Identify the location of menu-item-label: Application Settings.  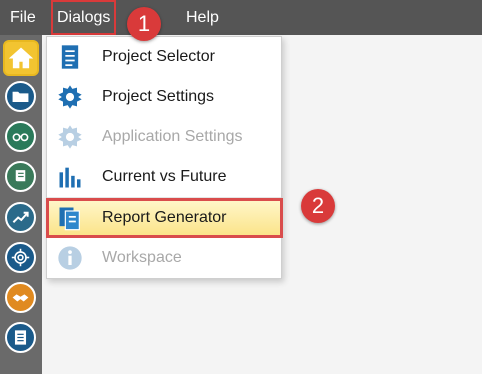
(172, 136).